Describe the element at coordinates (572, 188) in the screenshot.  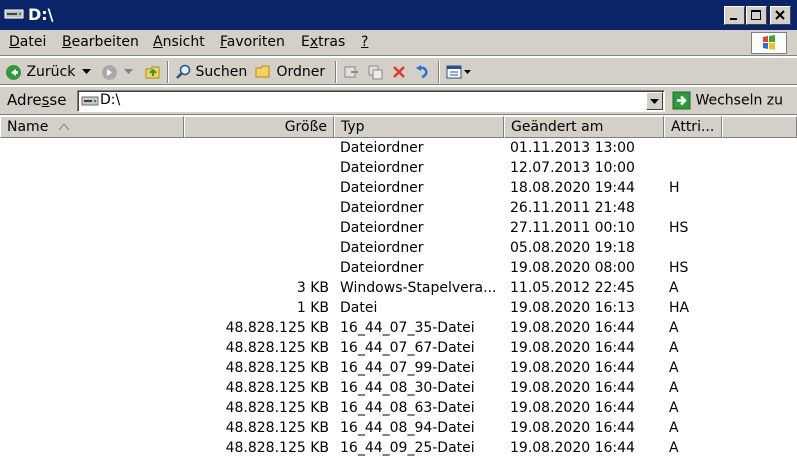
I see `file-modified: 18.08.2020 19:44` at that location.